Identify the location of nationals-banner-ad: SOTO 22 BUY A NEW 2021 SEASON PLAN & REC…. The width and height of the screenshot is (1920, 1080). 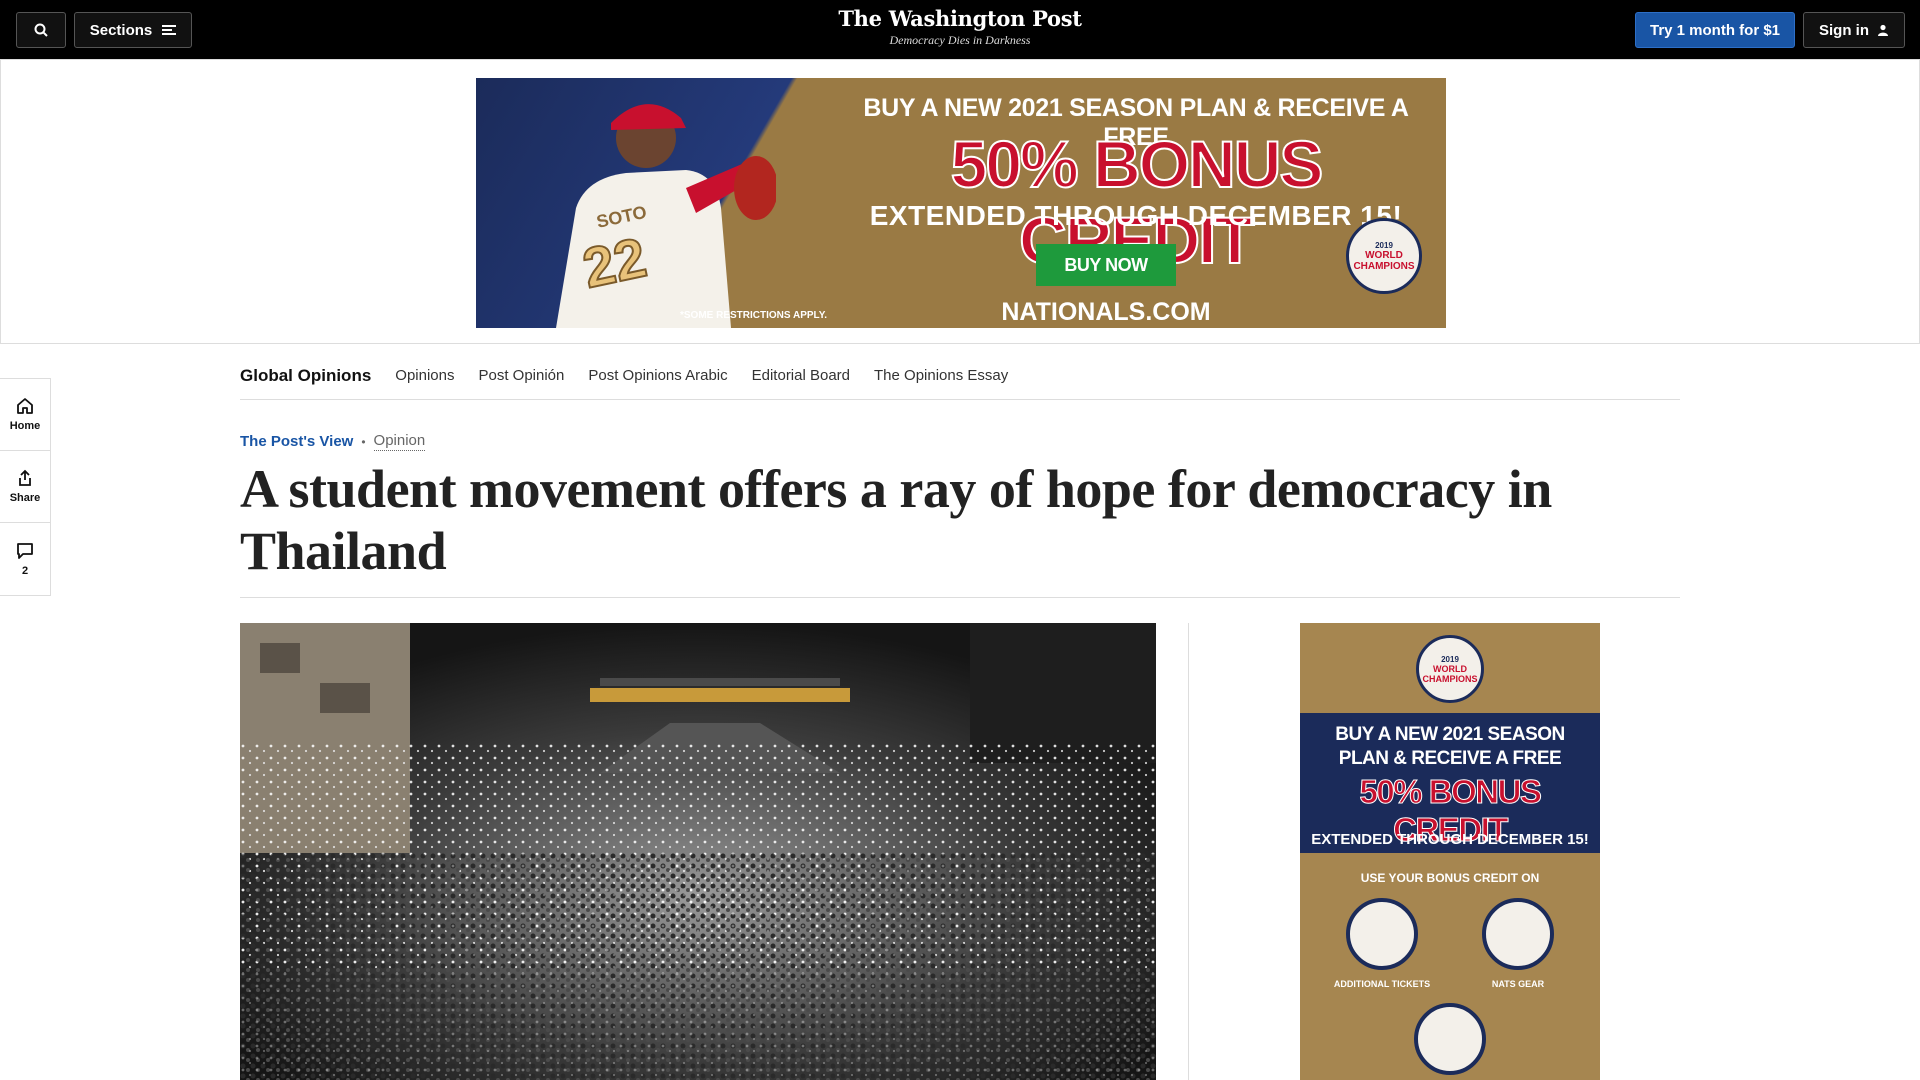
(961, 203).